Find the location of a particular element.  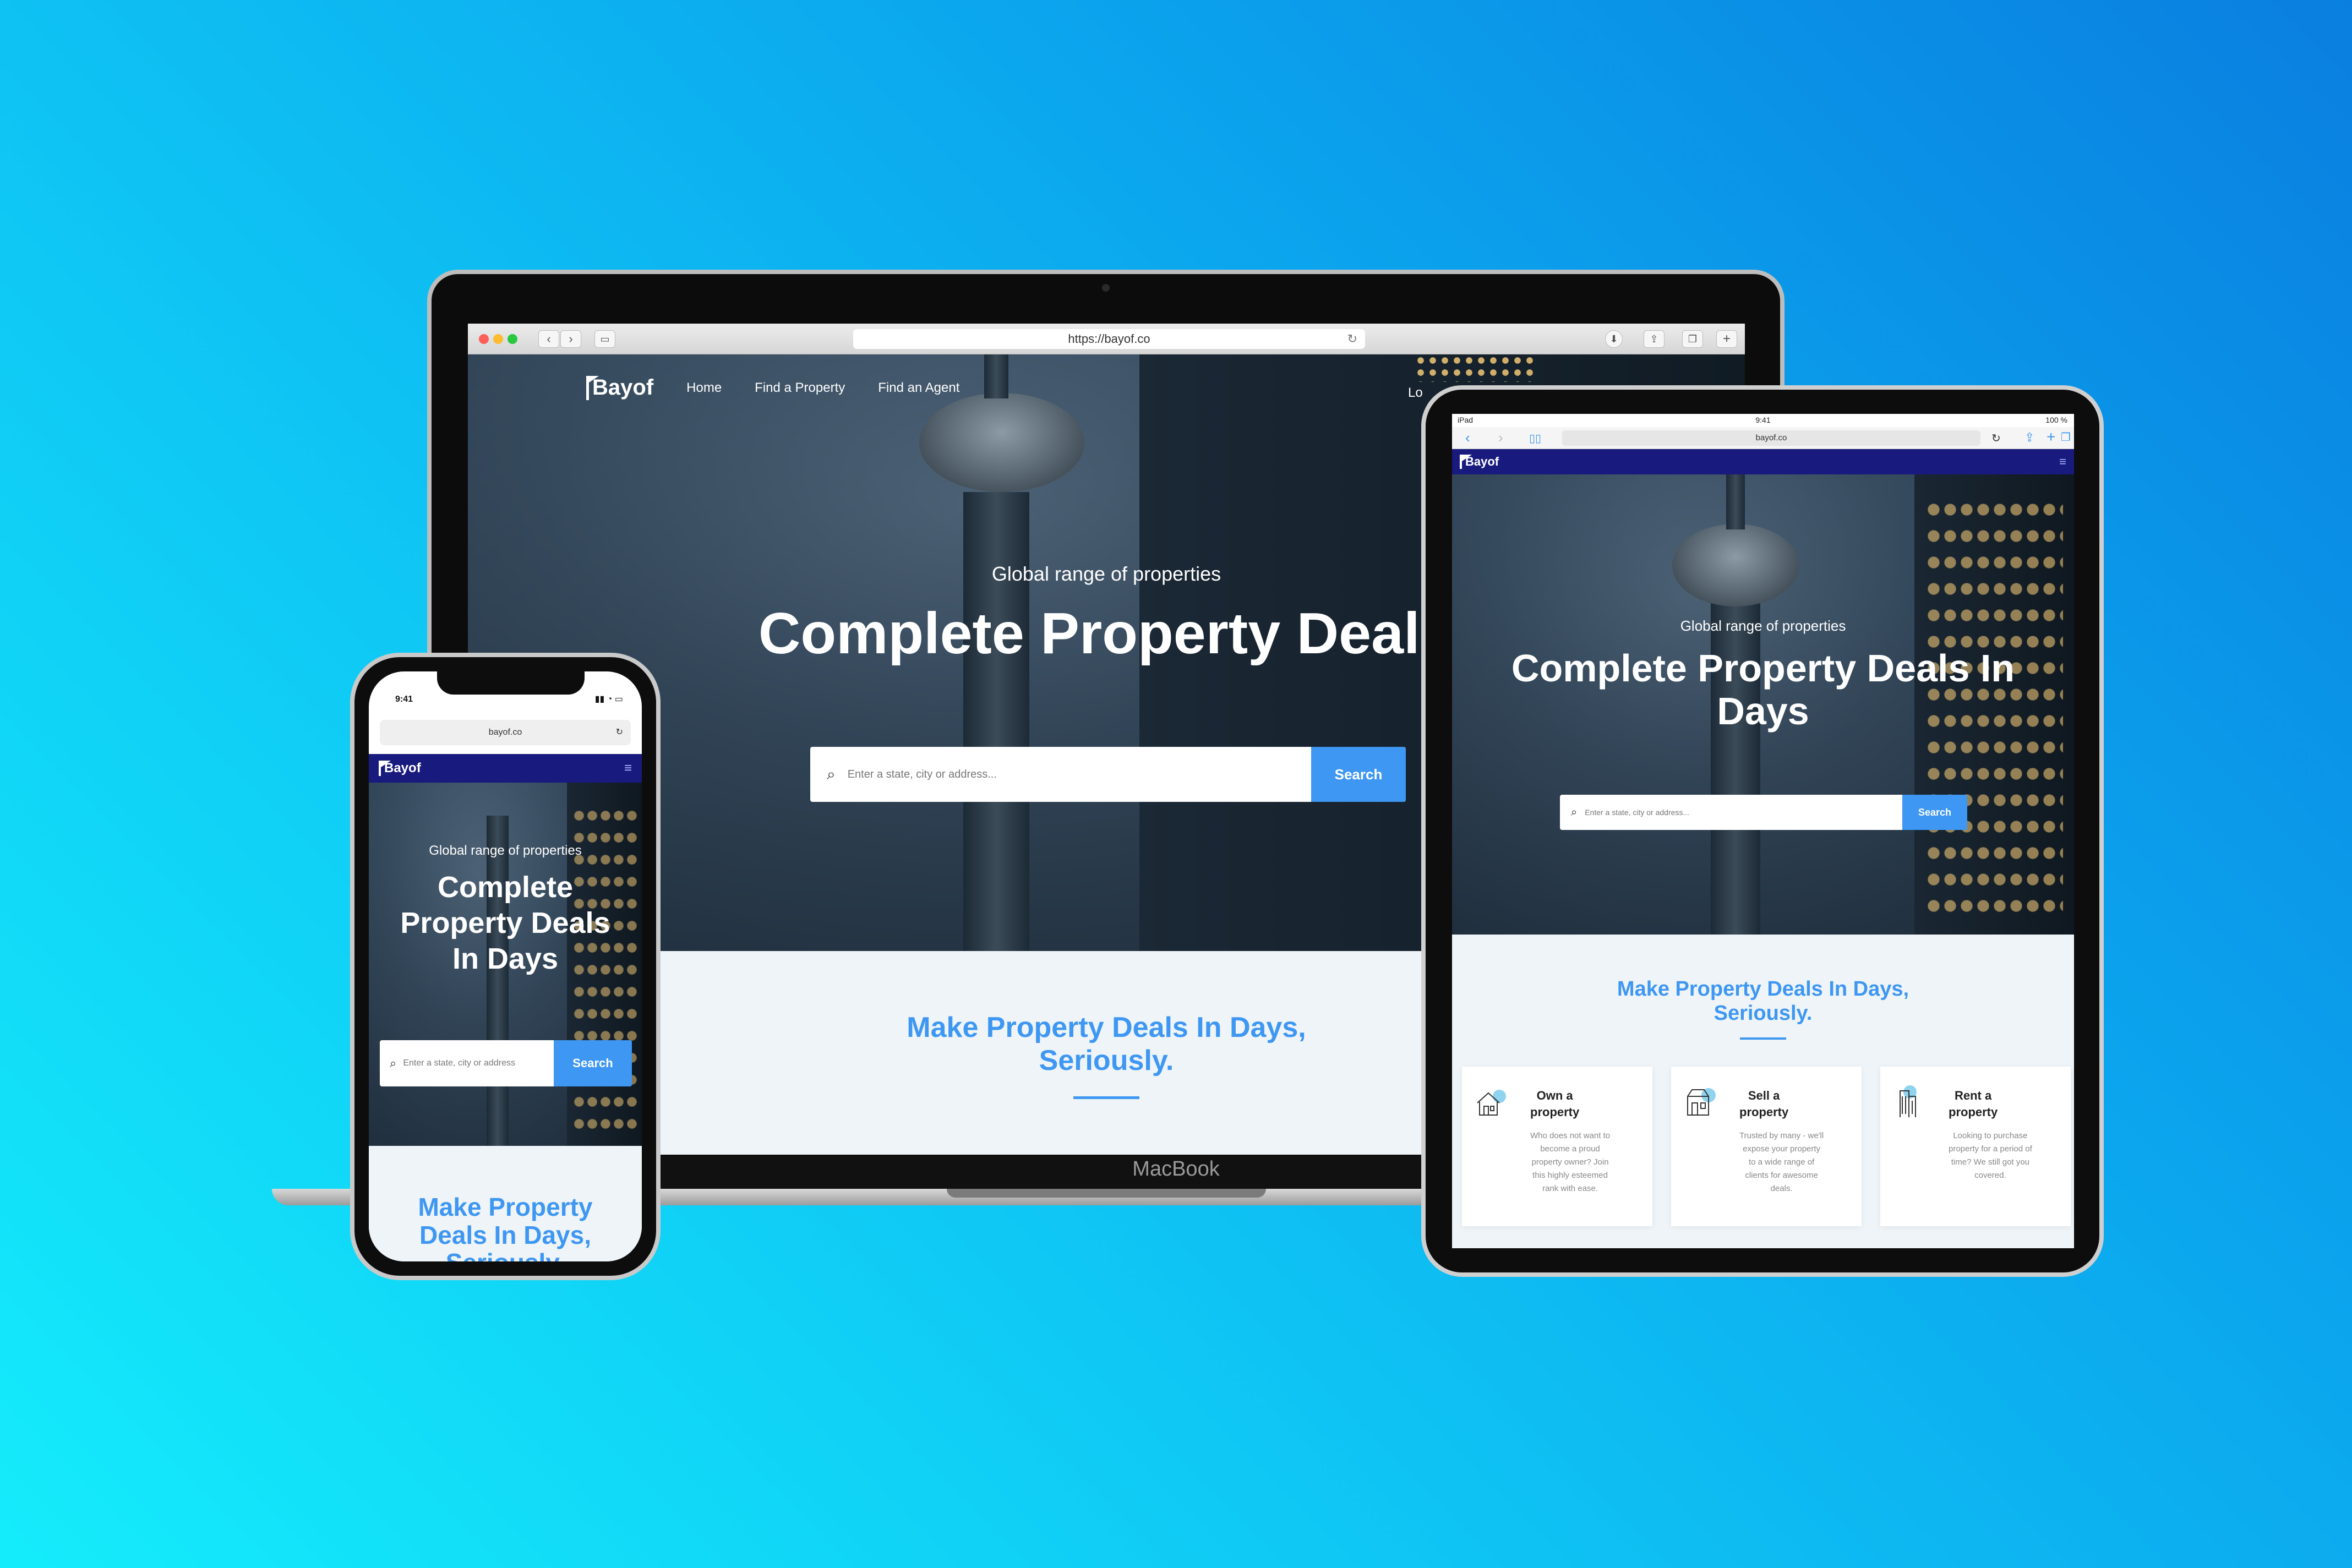

address-bar: https://bayof.co ↻ is located at coordinates (1109, 339).